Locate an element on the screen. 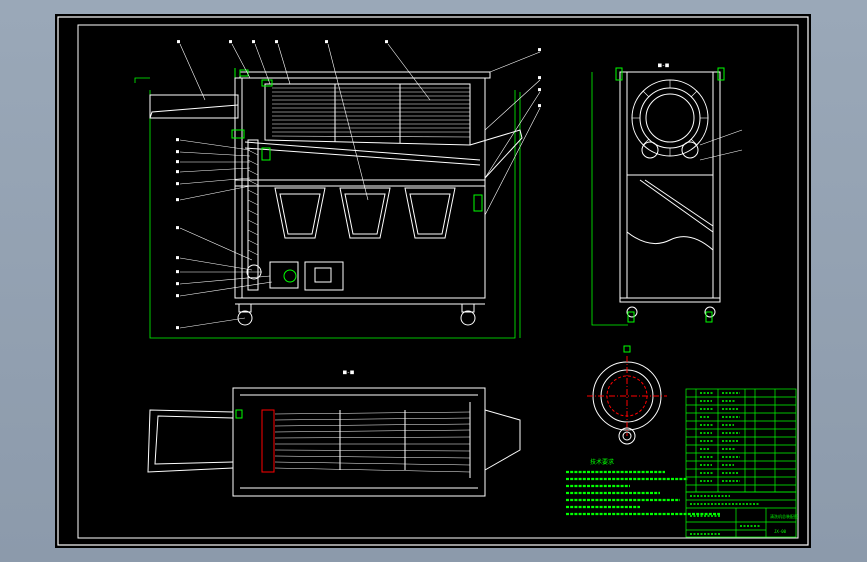 Image resolution: width=867 pixels, height=562 pixels. tech-requirements-title: 技术要求 is located at coordinates (602, 462).